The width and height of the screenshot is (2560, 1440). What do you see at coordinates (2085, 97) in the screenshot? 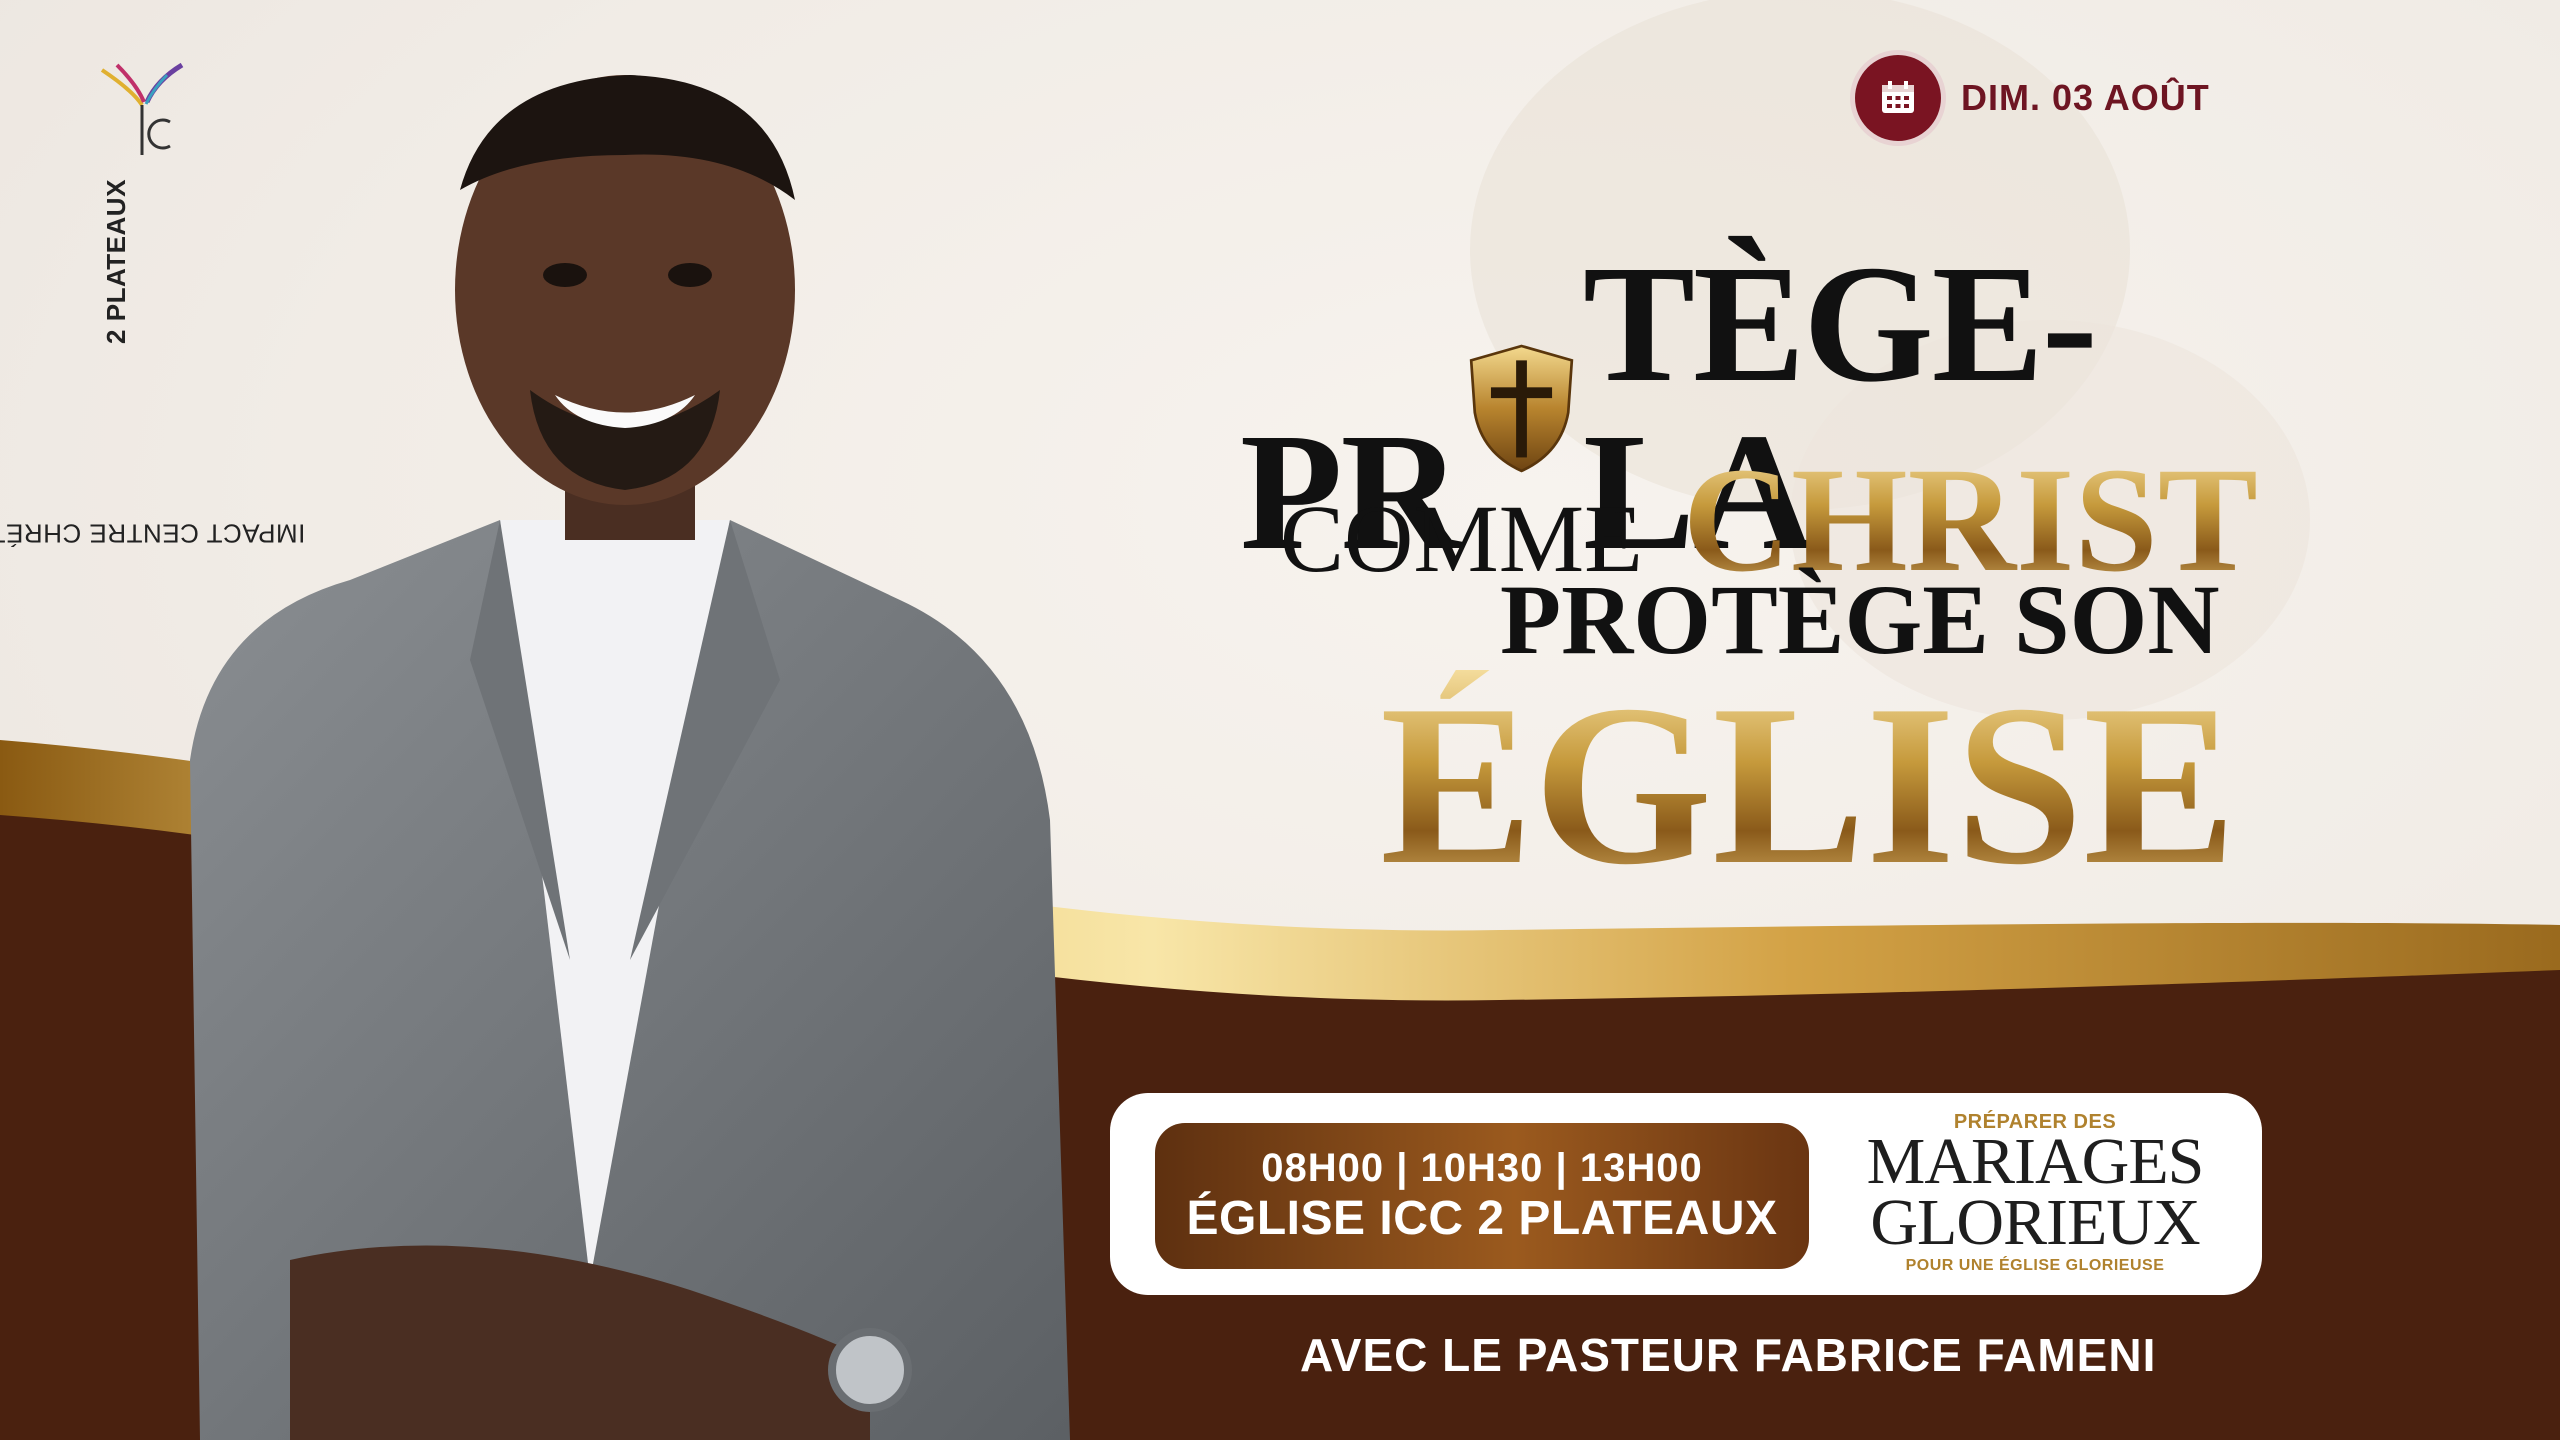
I see `date-label: DIM. 03 AOÛT` at bounding box center [2085, 97].